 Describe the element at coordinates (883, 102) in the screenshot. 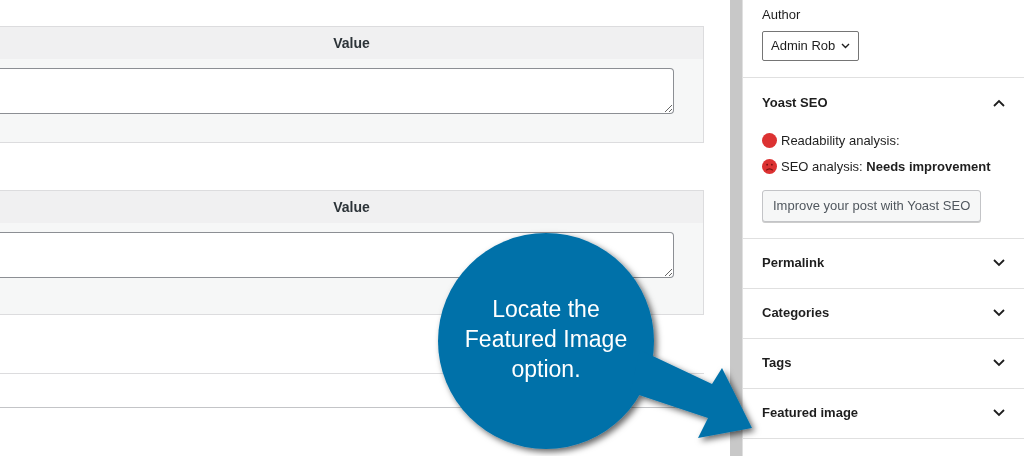

I see `panel-header: Yoast SEO` at that location.